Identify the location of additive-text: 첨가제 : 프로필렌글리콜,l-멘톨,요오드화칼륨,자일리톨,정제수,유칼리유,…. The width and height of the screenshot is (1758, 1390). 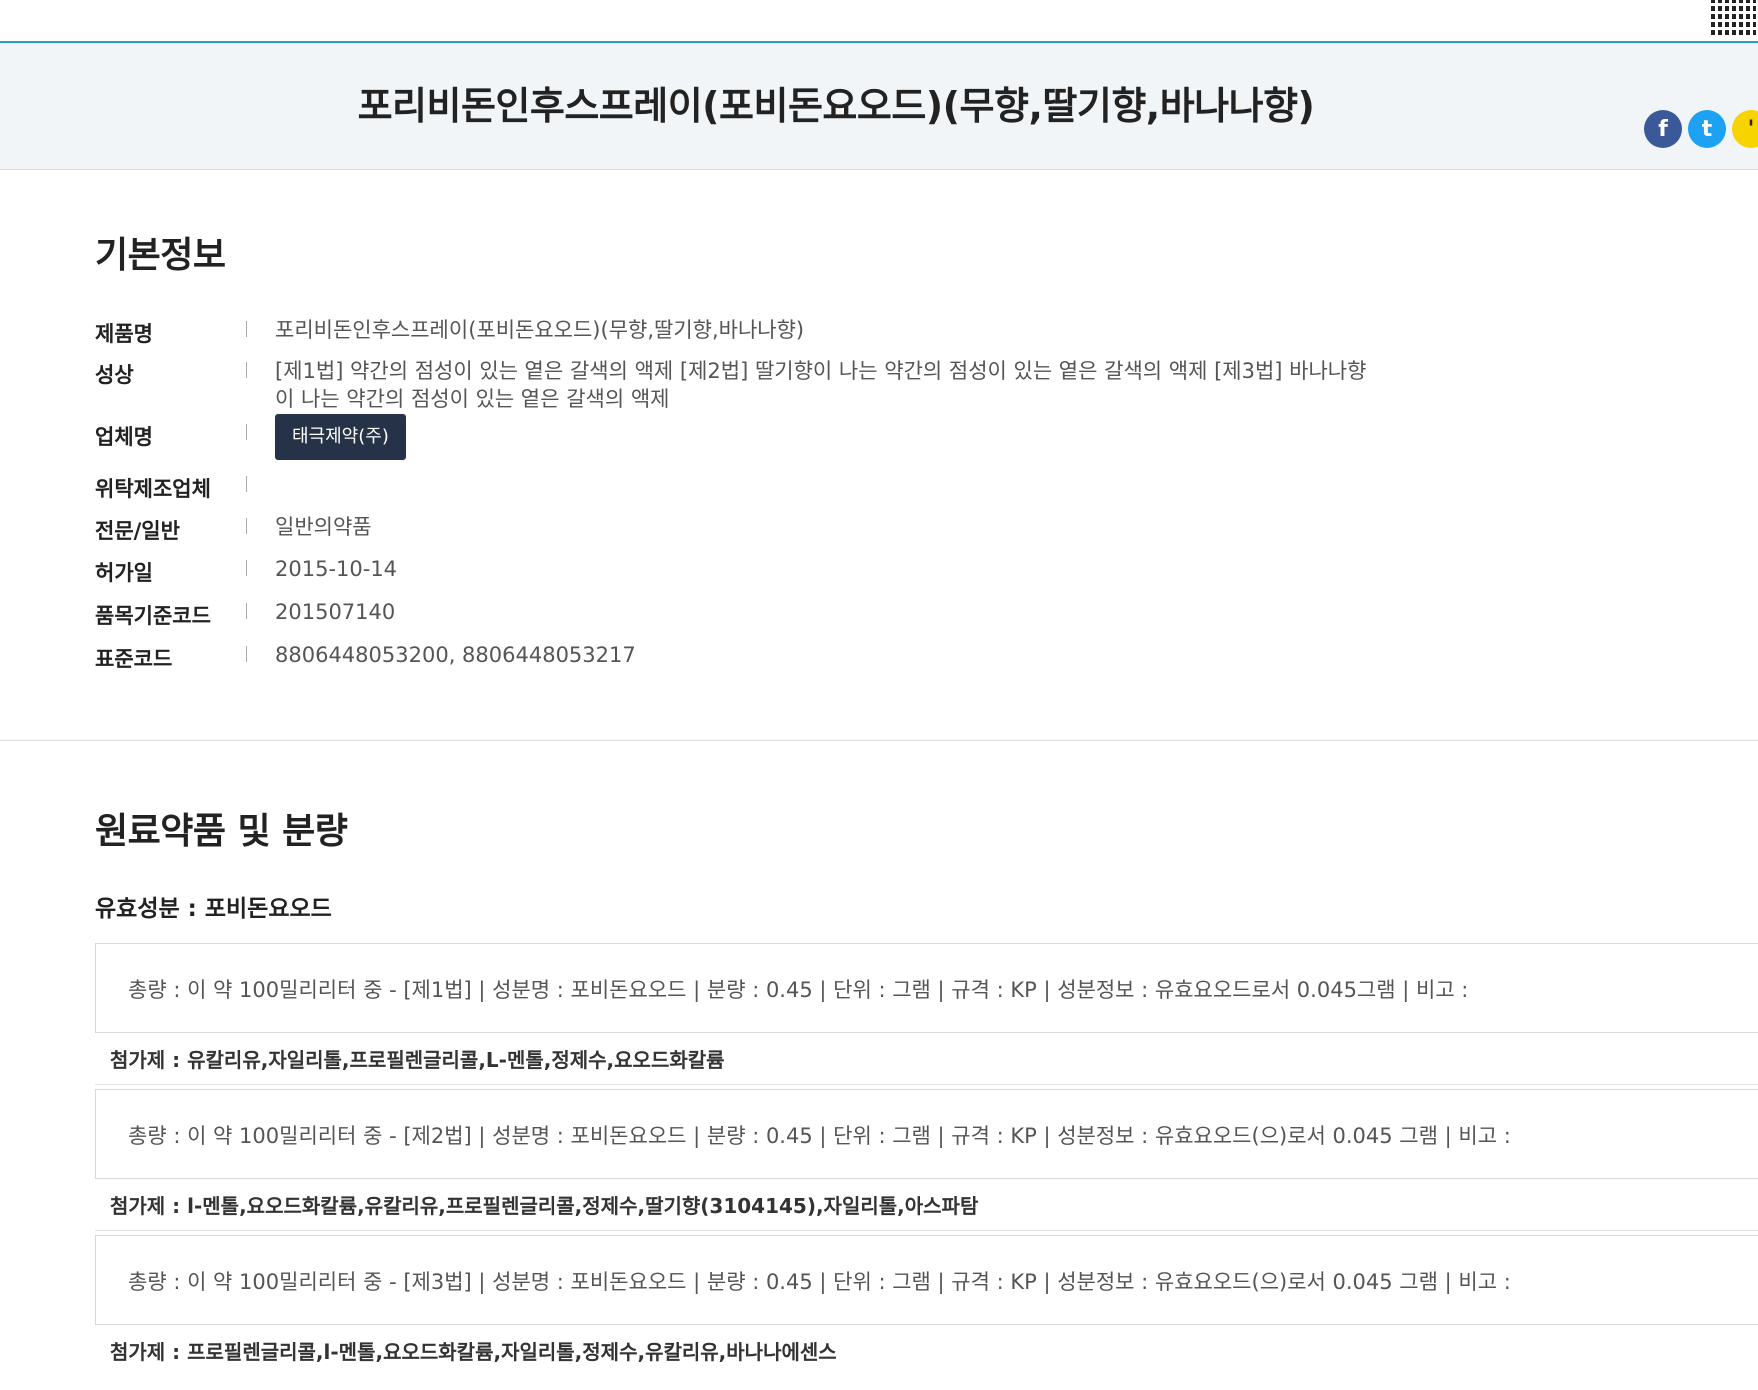
(473, 1352).